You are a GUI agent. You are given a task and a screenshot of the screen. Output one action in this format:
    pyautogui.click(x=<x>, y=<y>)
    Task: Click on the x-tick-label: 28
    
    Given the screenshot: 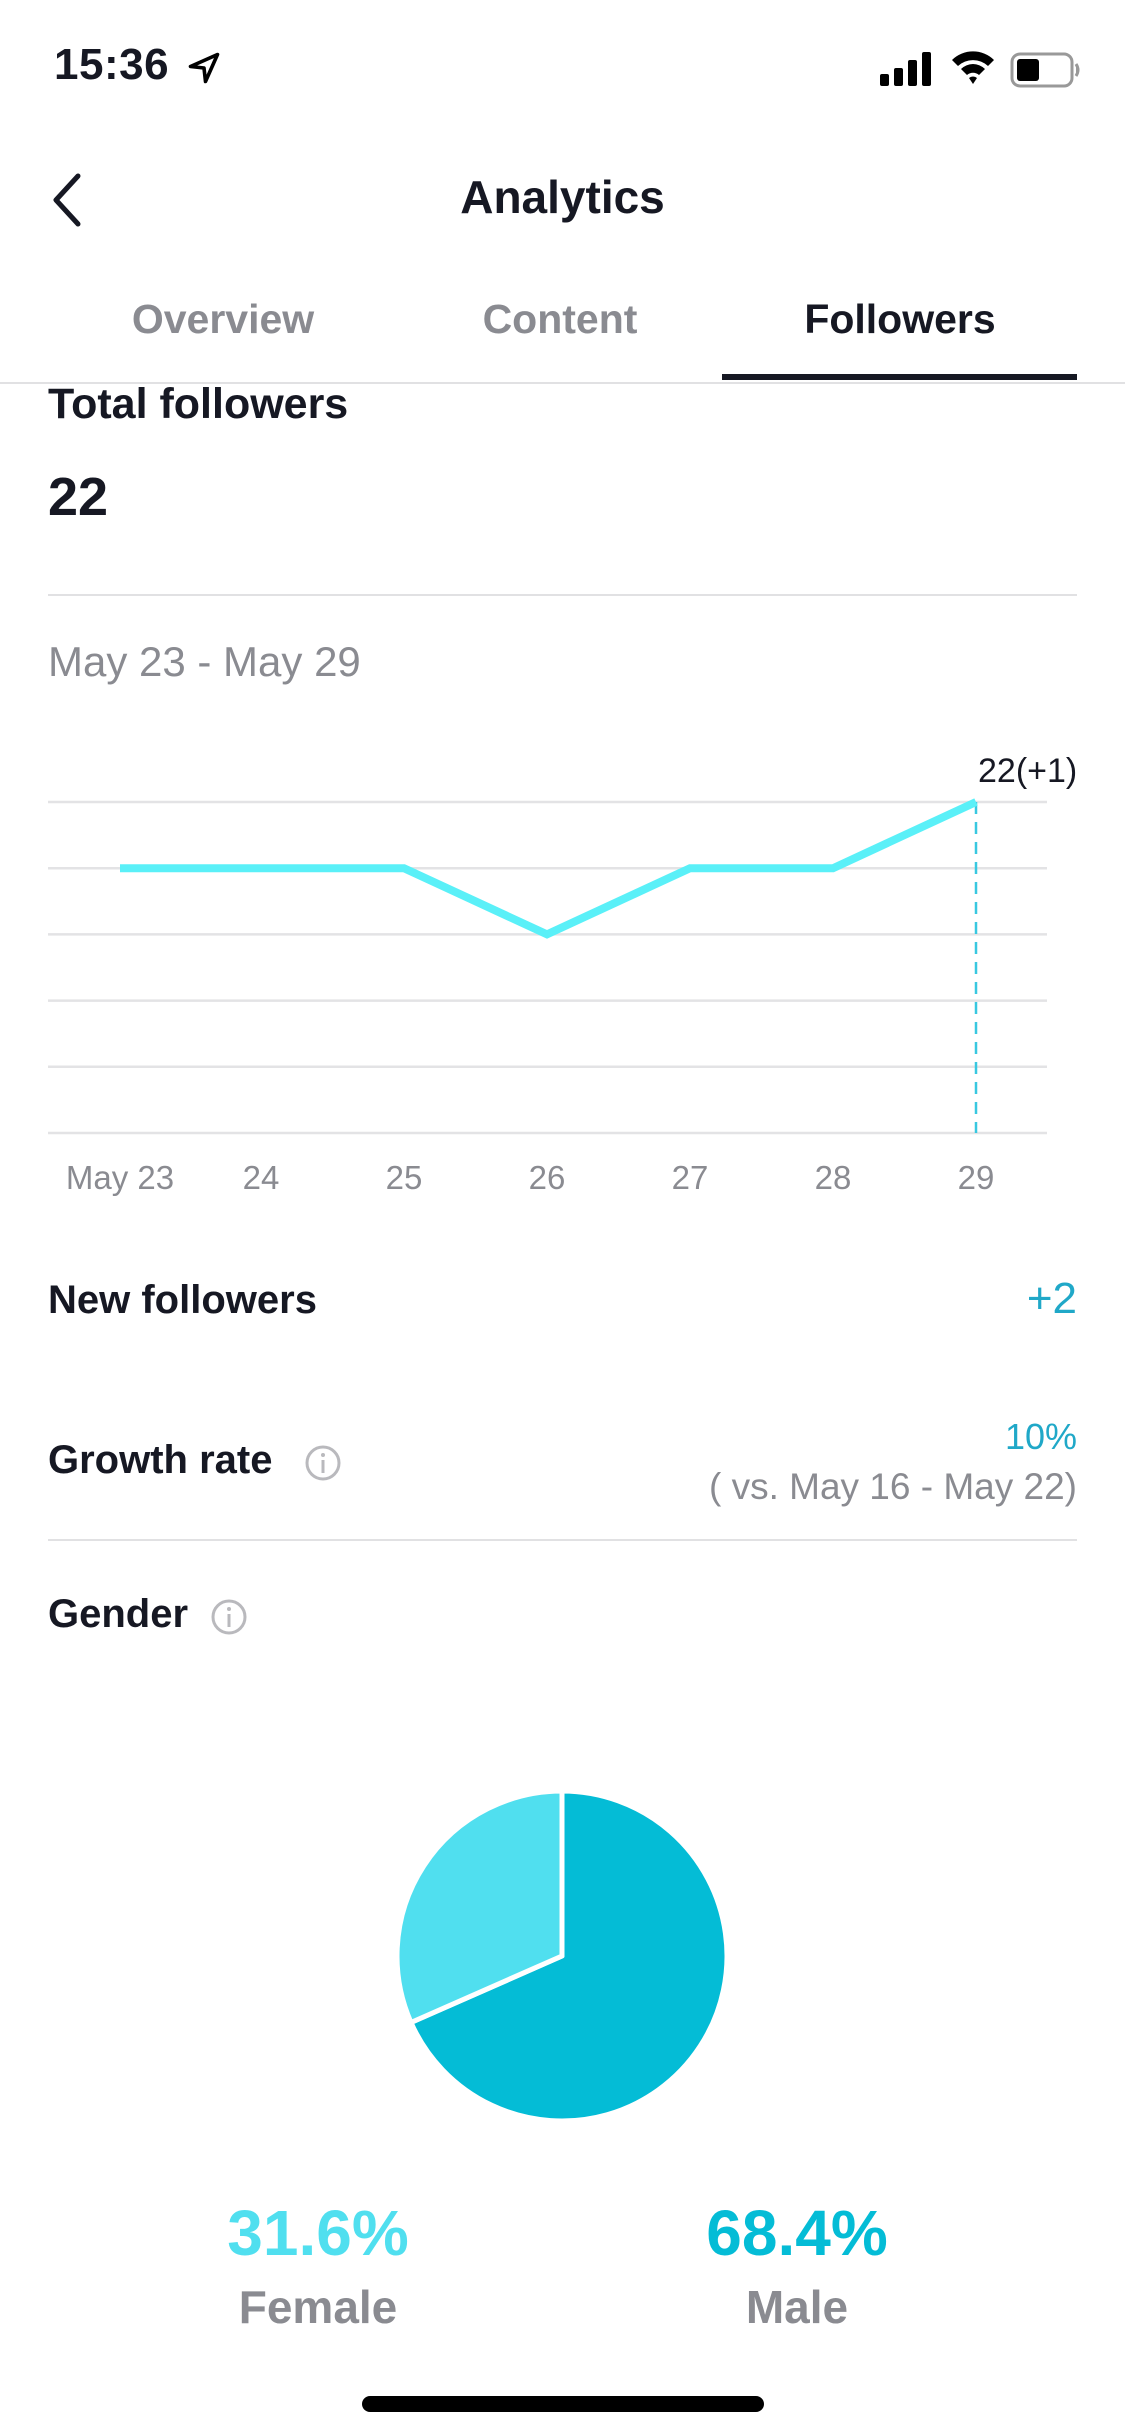 What is the action you would take?
    pyautogui.click(x=833, y=1177)
    